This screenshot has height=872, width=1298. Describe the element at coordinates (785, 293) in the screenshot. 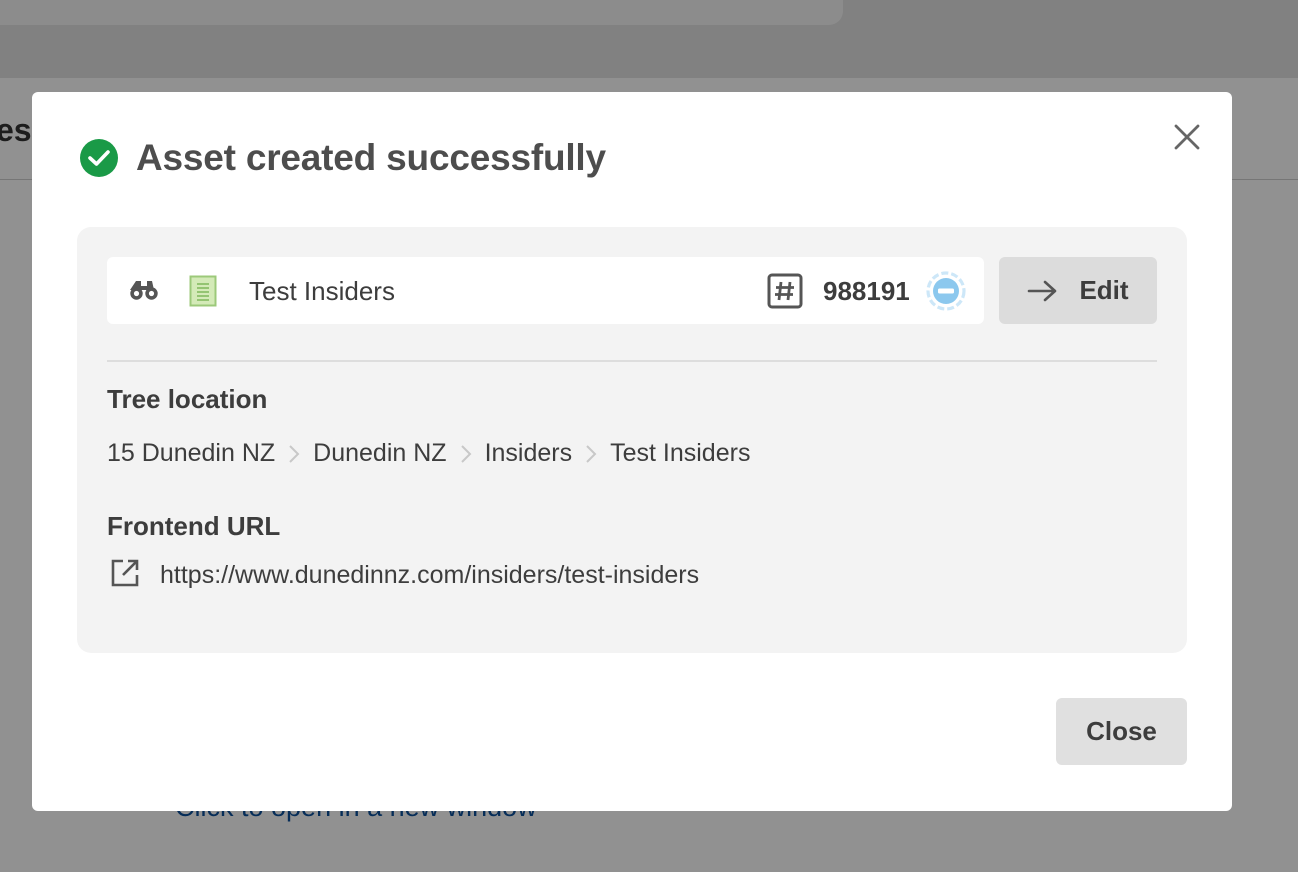

I see `hash-icon` at that location.